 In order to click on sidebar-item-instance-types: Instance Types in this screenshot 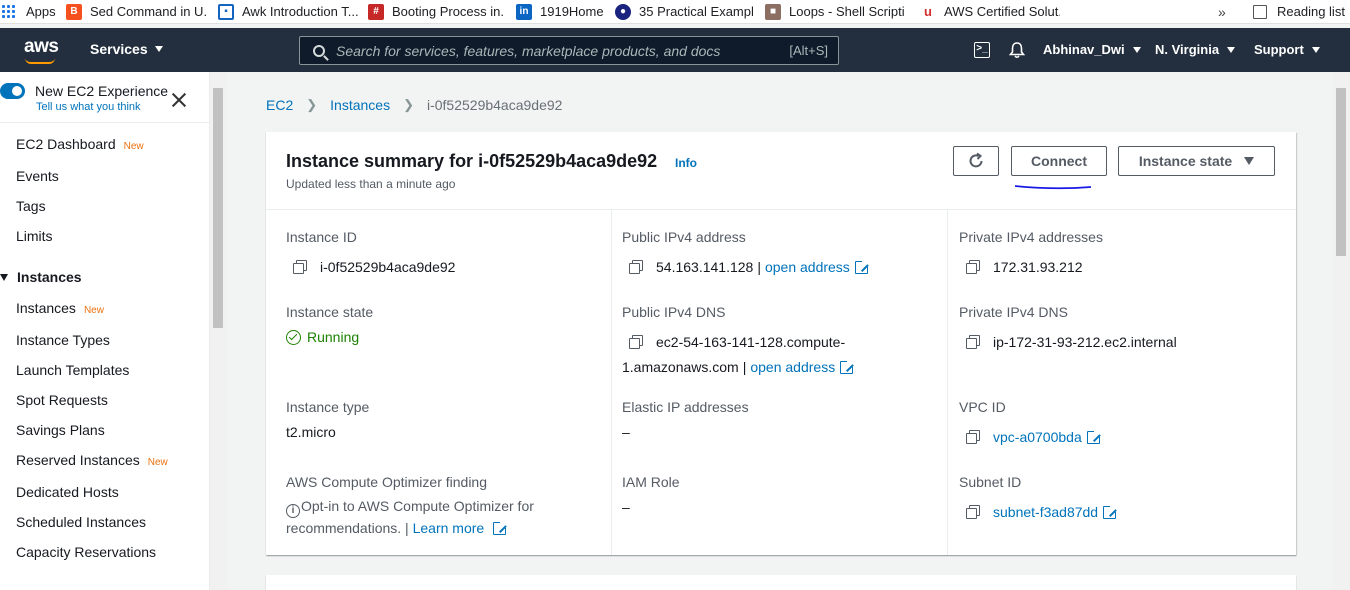, I will do `click(63, 340)`.